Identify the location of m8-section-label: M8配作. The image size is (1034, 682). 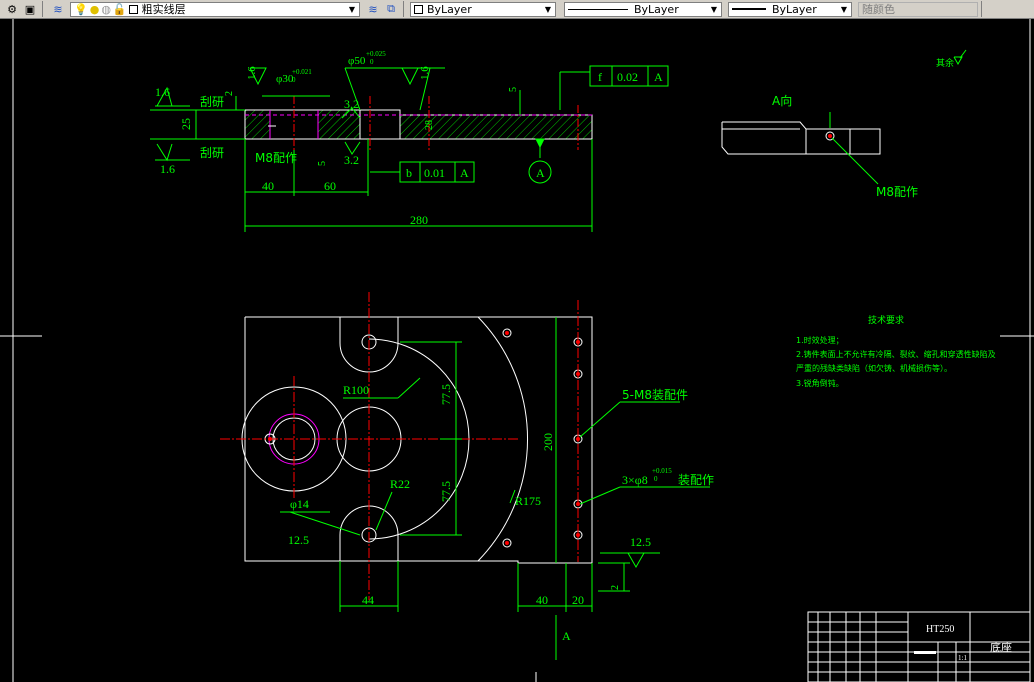
(276, 158).